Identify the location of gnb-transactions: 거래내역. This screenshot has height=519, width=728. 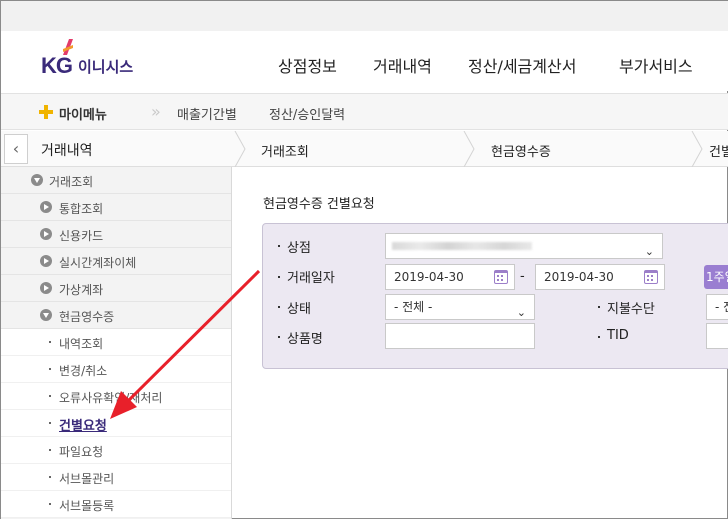
(402, 65).